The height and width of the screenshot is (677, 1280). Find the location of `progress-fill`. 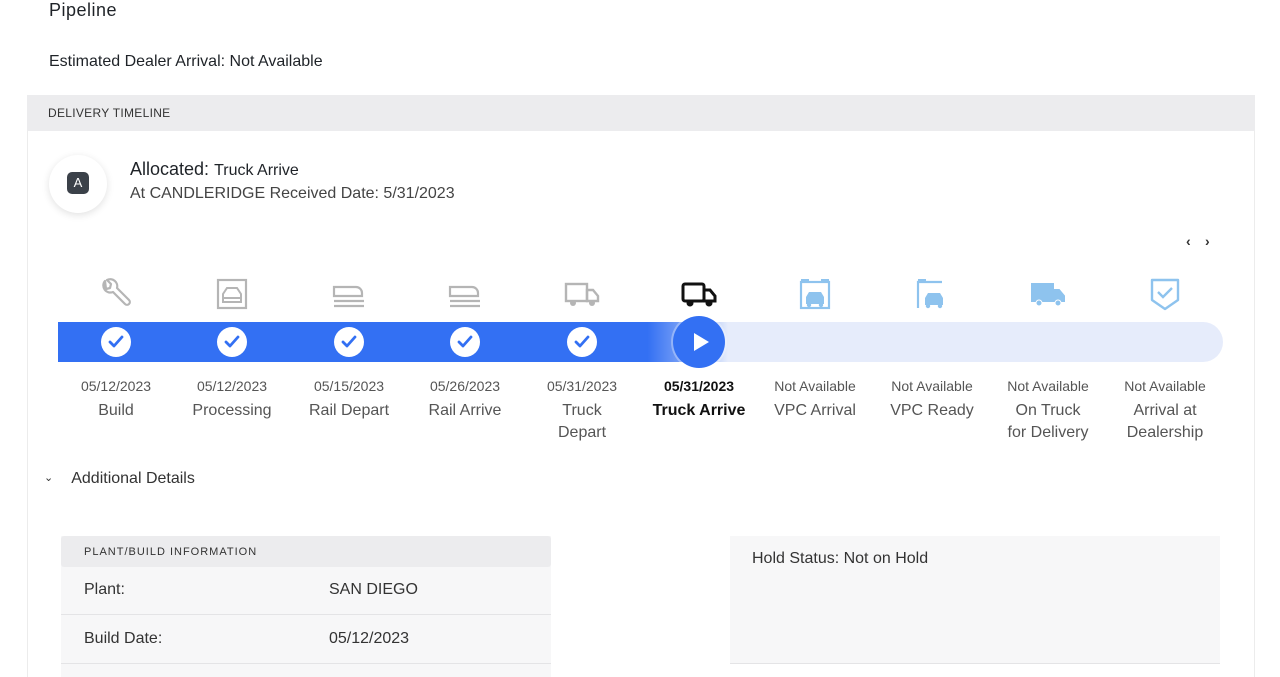

progress-fill is located at coordinates (393, 342).